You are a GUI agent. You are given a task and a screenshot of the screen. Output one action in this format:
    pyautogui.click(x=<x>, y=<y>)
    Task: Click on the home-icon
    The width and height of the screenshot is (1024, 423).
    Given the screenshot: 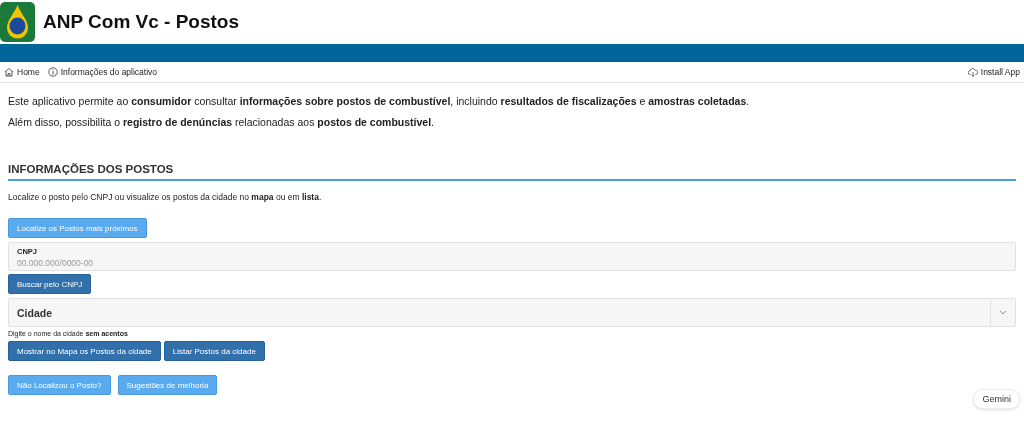 What is the action you would take?
    pyautogui.click(x=9, y=72)
    